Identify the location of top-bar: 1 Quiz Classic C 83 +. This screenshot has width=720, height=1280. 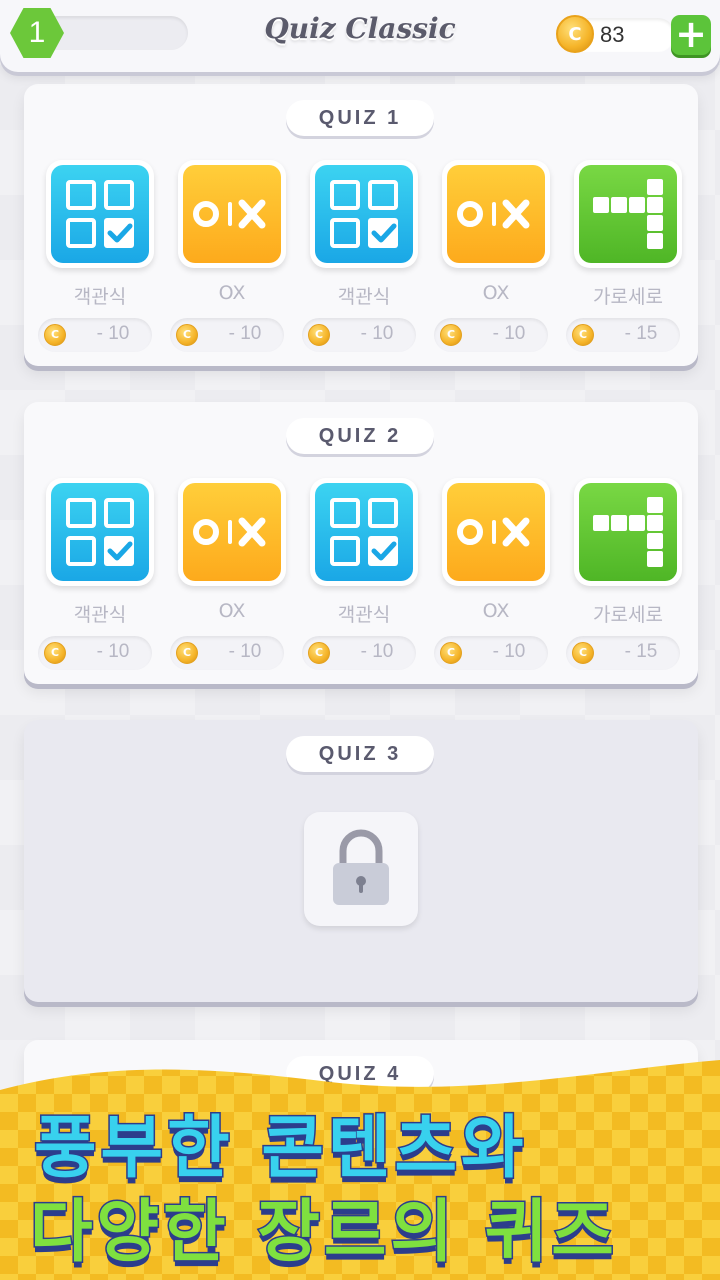
(360, 36).